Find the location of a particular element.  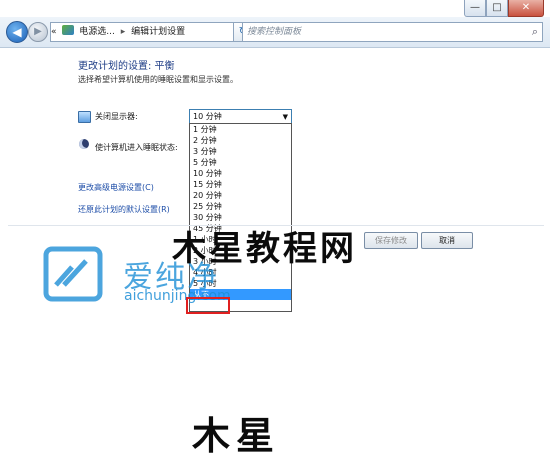

option-2-min: 2 分钟 is located at coordinates (240, 140).